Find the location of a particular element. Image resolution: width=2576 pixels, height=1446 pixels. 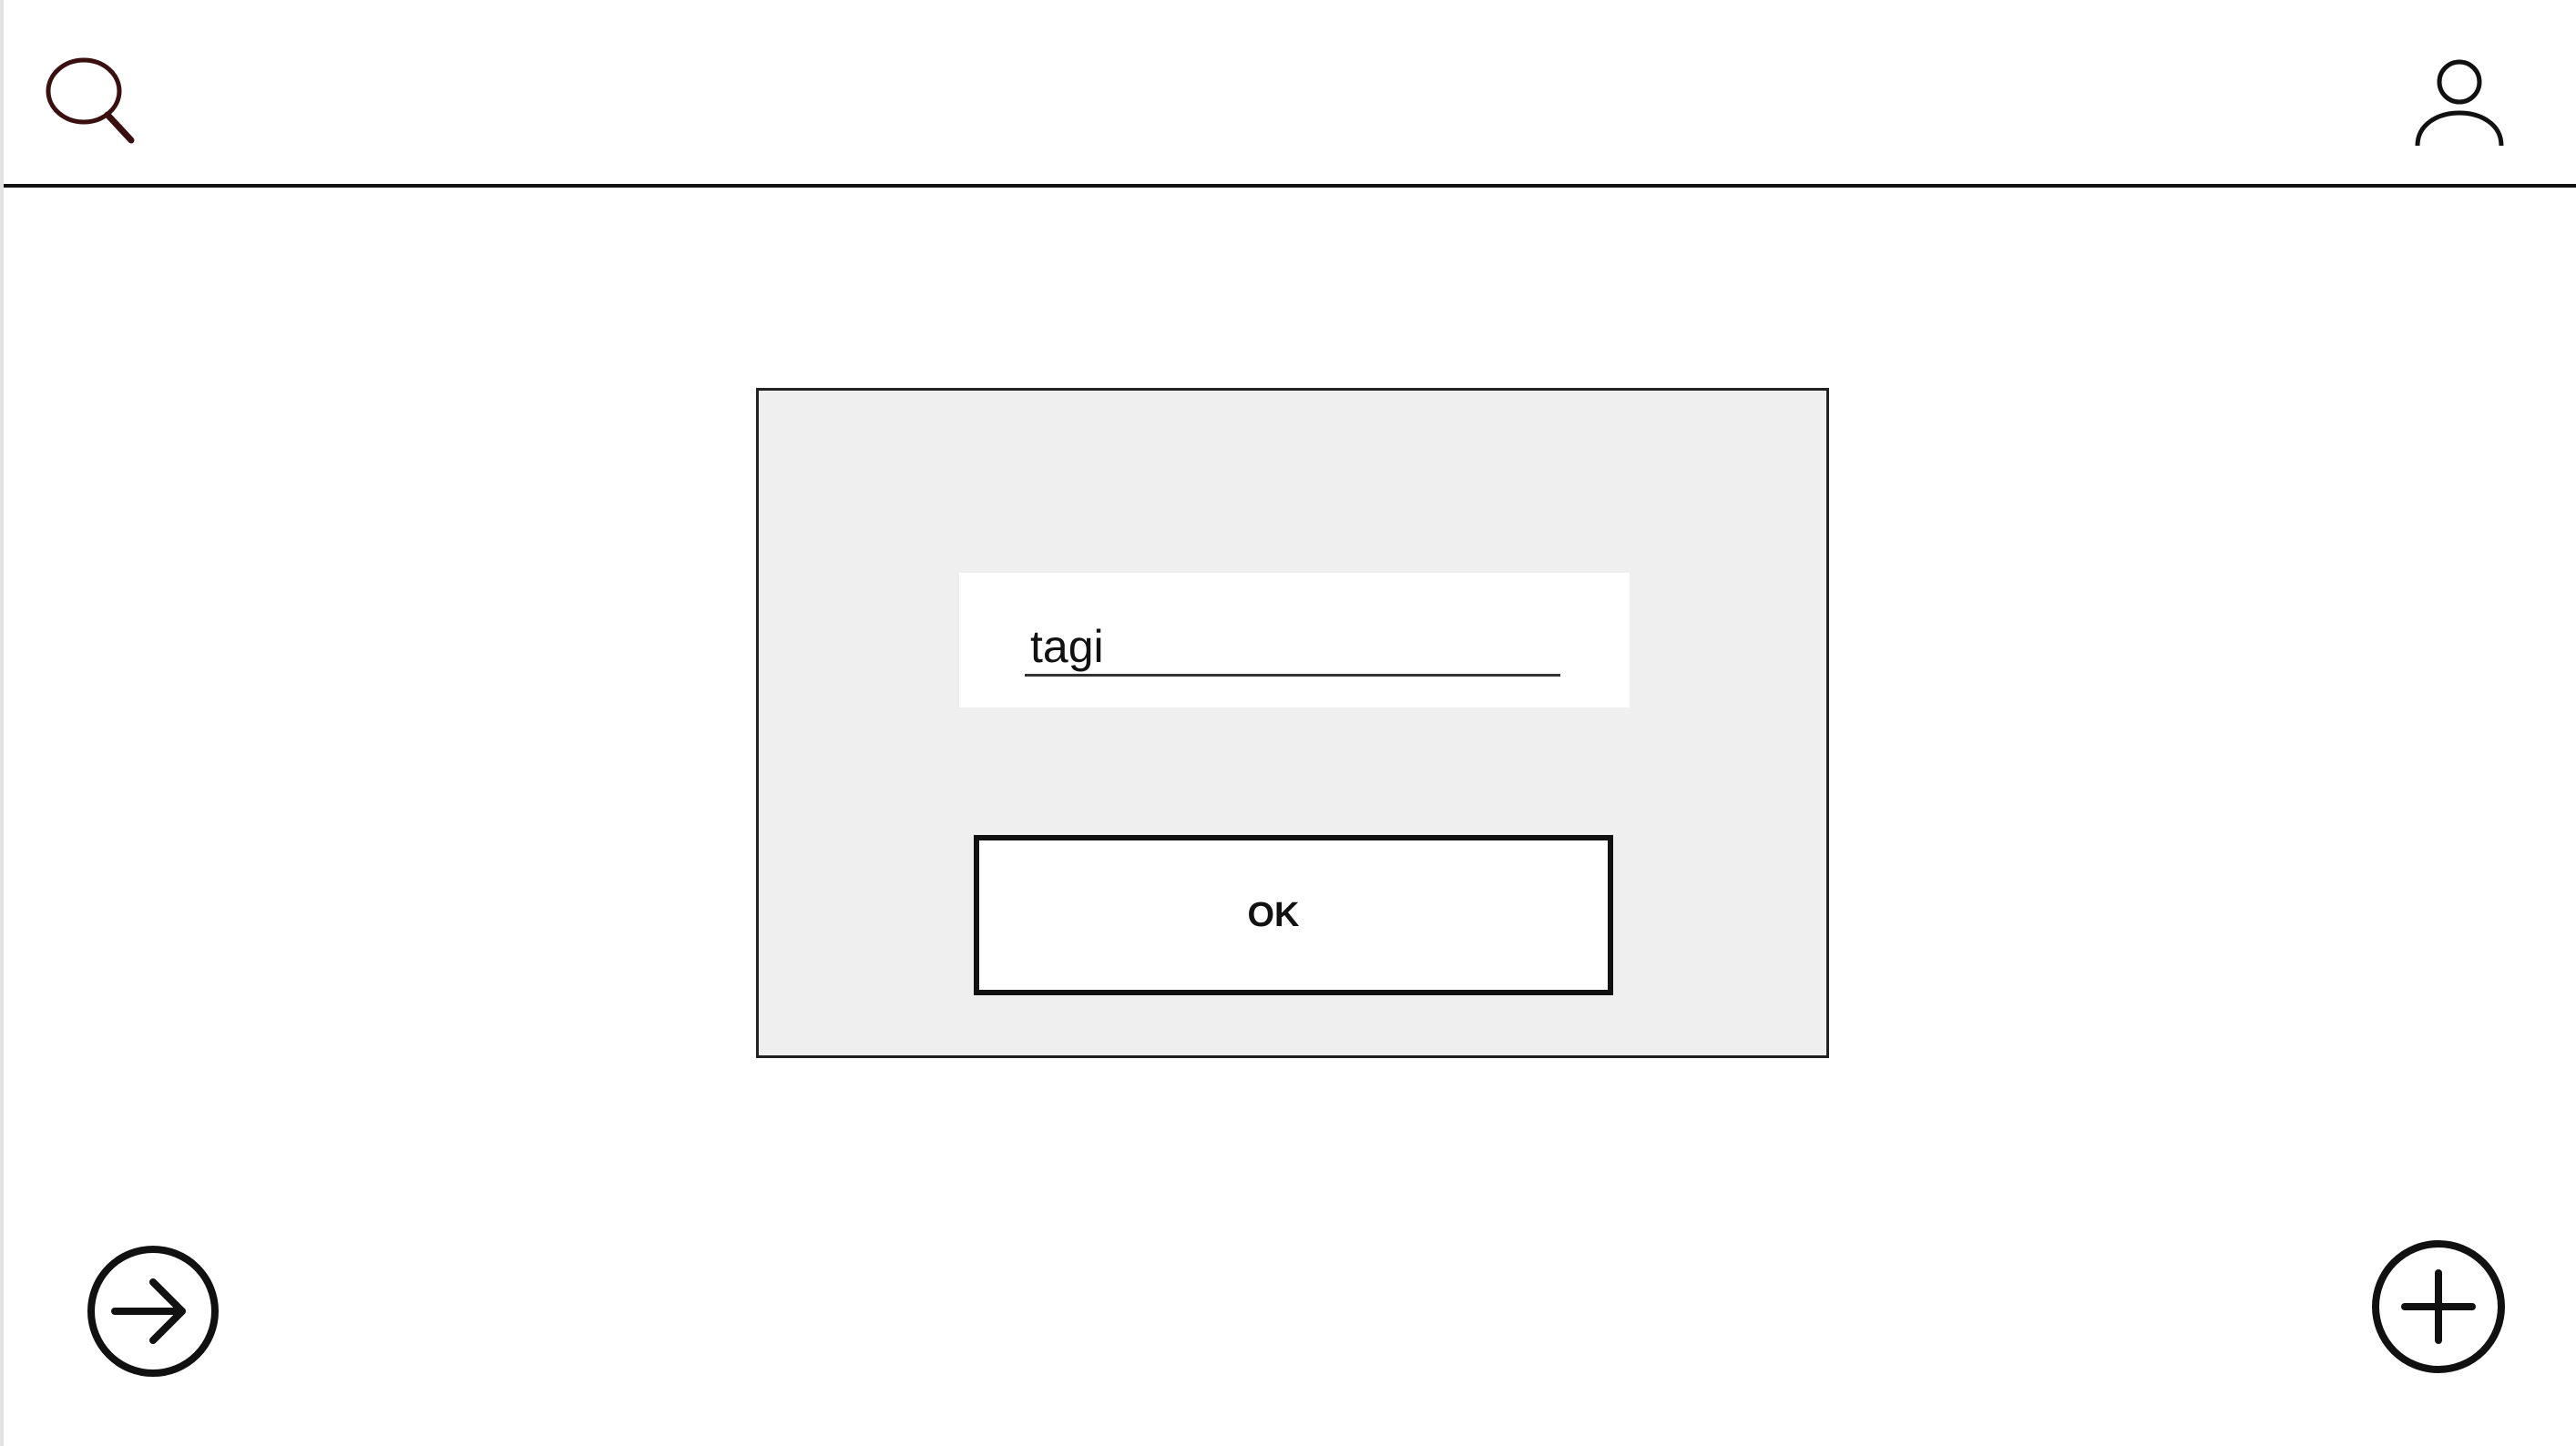

input-container is located at coordinates (1295, 641).